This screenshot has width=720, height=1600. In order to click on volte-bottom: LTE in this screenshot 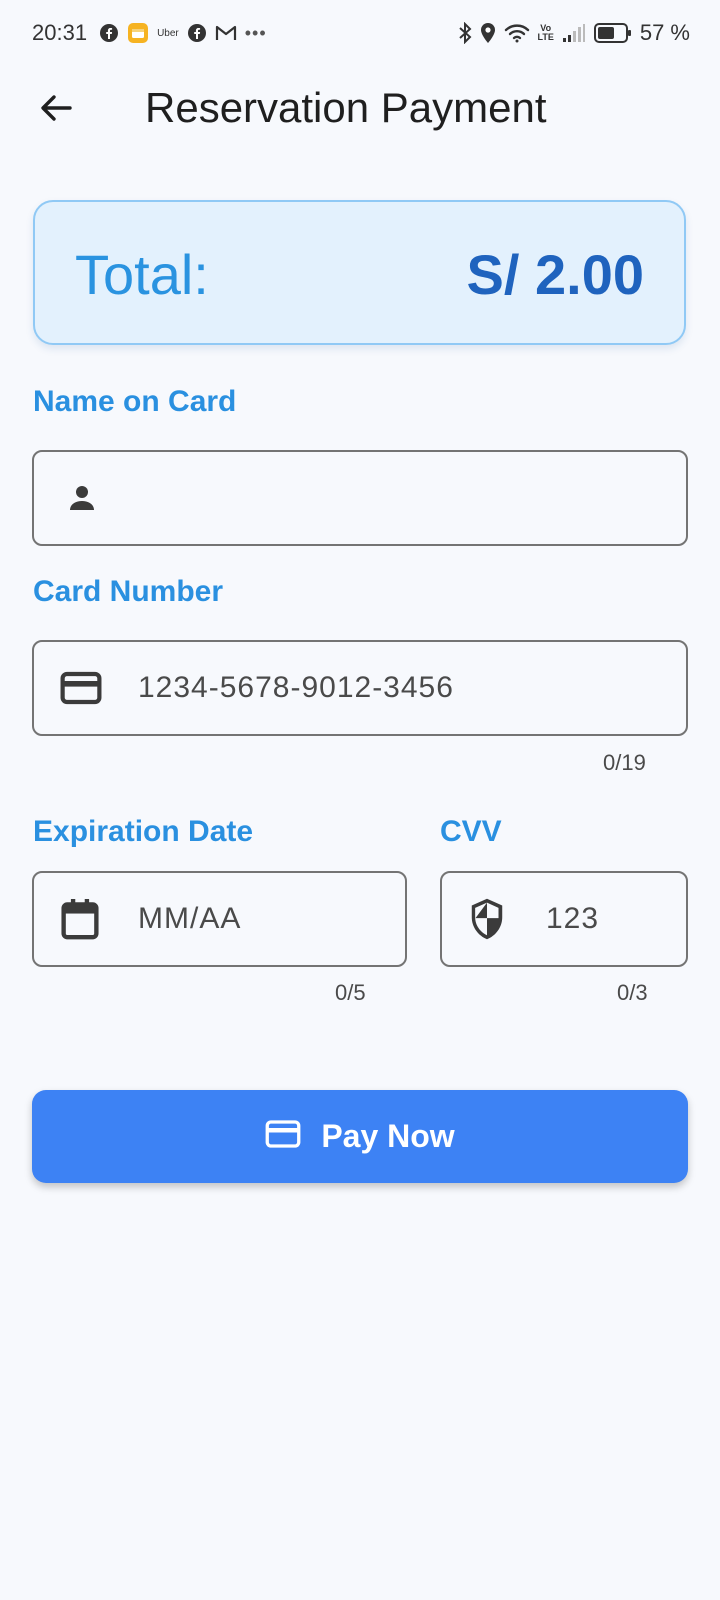, I will do `click(545, 37)`.